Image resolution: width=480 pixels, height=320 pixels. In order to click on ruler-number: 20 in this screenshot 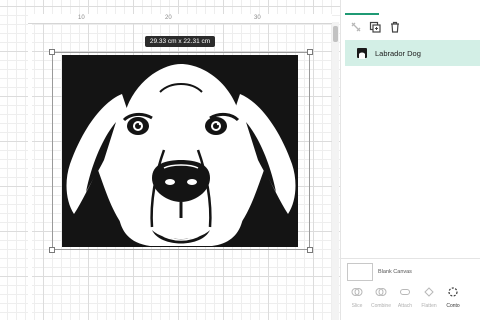, I will do `click(168, 18)`.